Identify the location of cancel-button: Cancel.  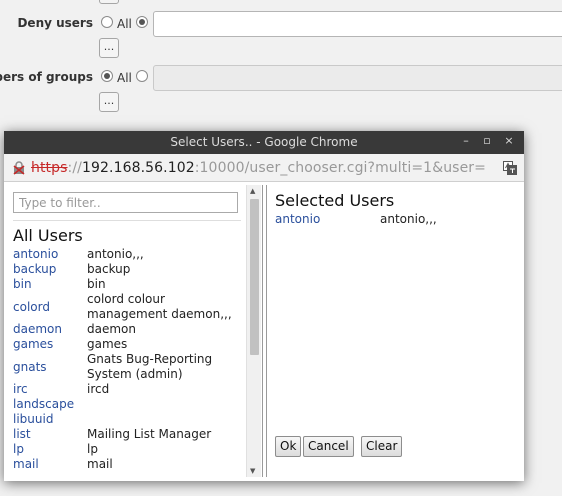
(328, 446).